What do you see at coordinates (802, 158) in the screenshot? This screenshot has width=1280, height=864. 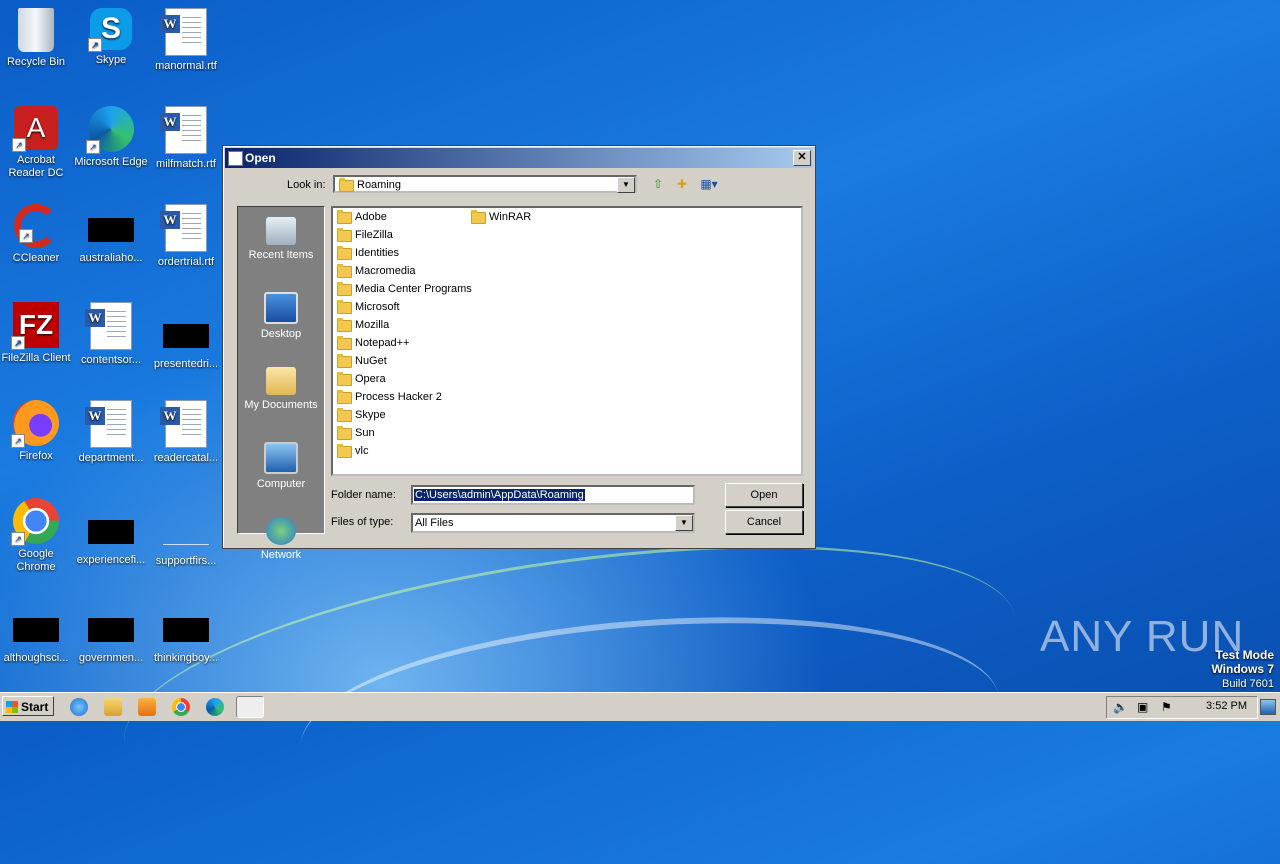 I see `close-button: ✕` at bounding box center [802, 158].